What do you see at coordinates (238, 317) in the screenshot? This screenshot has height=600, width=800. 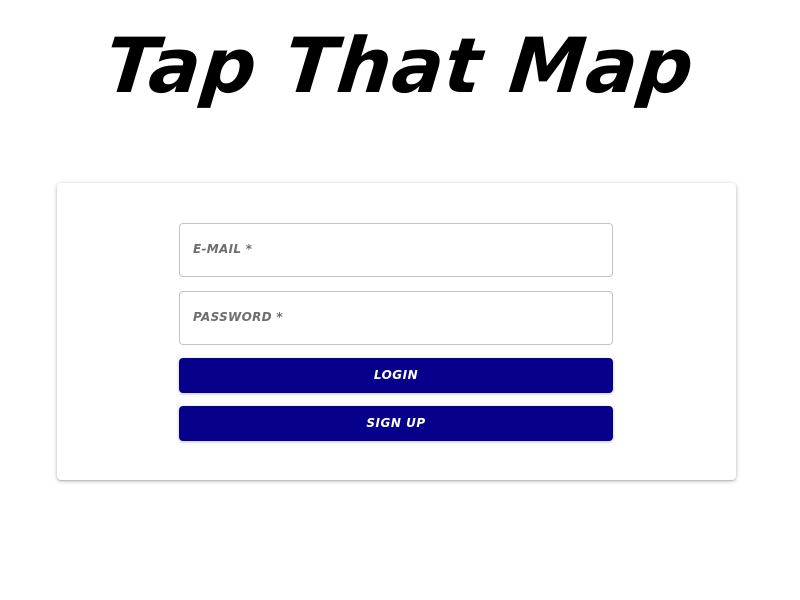 I see `password-field-label: Password *` at bounding box center [238, 317].